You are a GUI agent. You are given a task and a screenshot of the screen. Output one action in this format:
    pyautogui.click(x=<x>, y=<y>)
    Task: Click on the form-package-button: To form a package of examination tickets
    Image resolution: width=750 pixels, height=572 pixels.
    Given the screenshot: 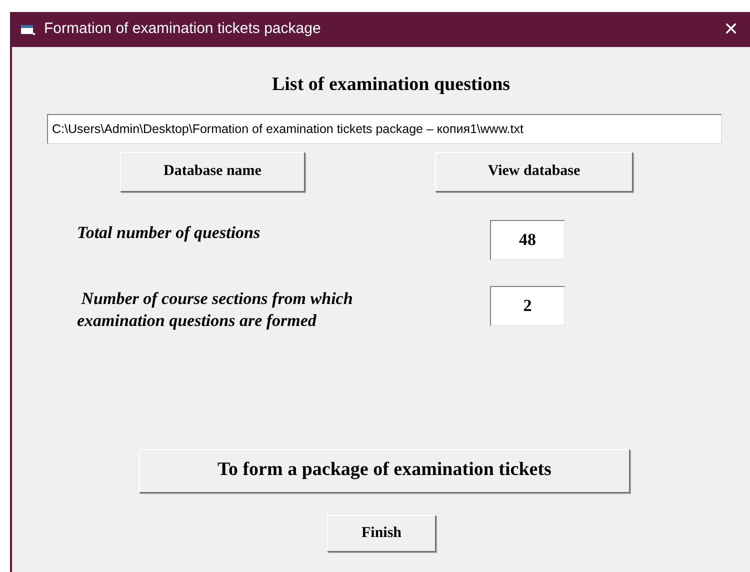 What is the action you would take?
    pyautogui.click(x=384, y=470)
    